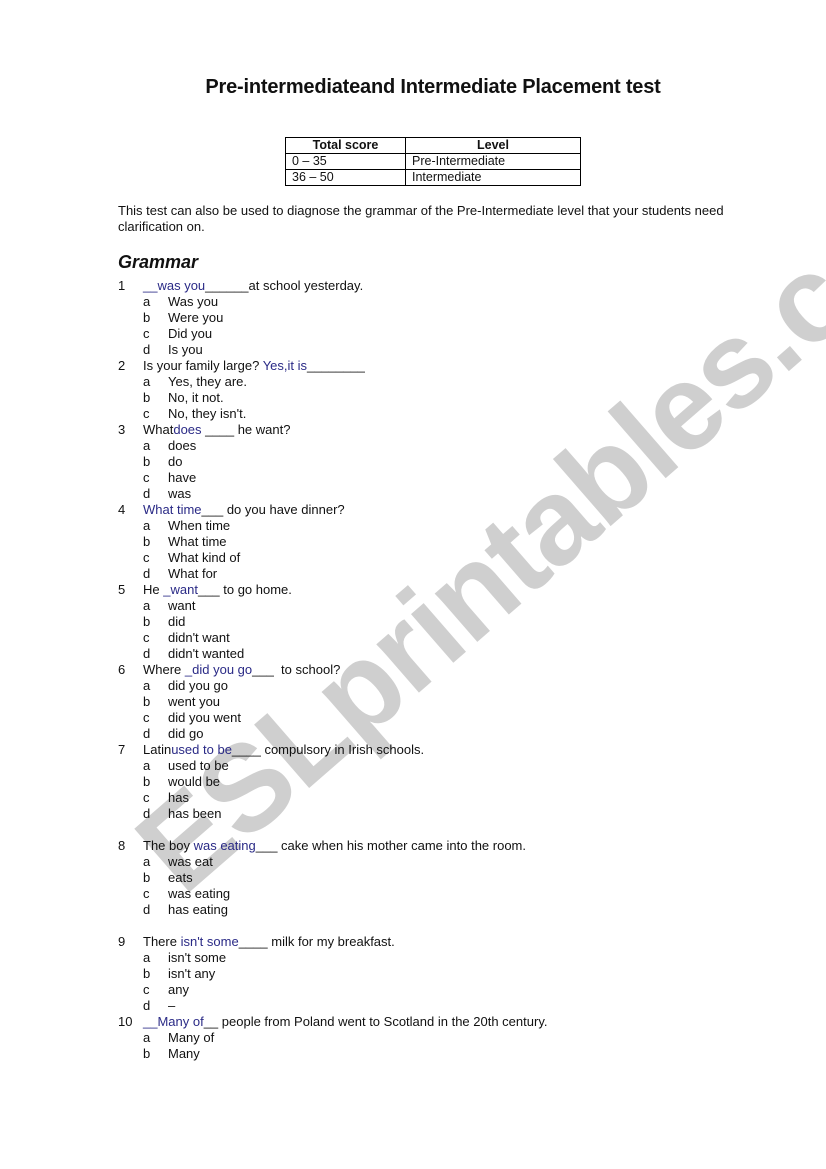 This screenshot has width=826, height=1169. Describe the element at coordinates (438, 734) in the screenshot. I see `option-d: d did go` at that location.